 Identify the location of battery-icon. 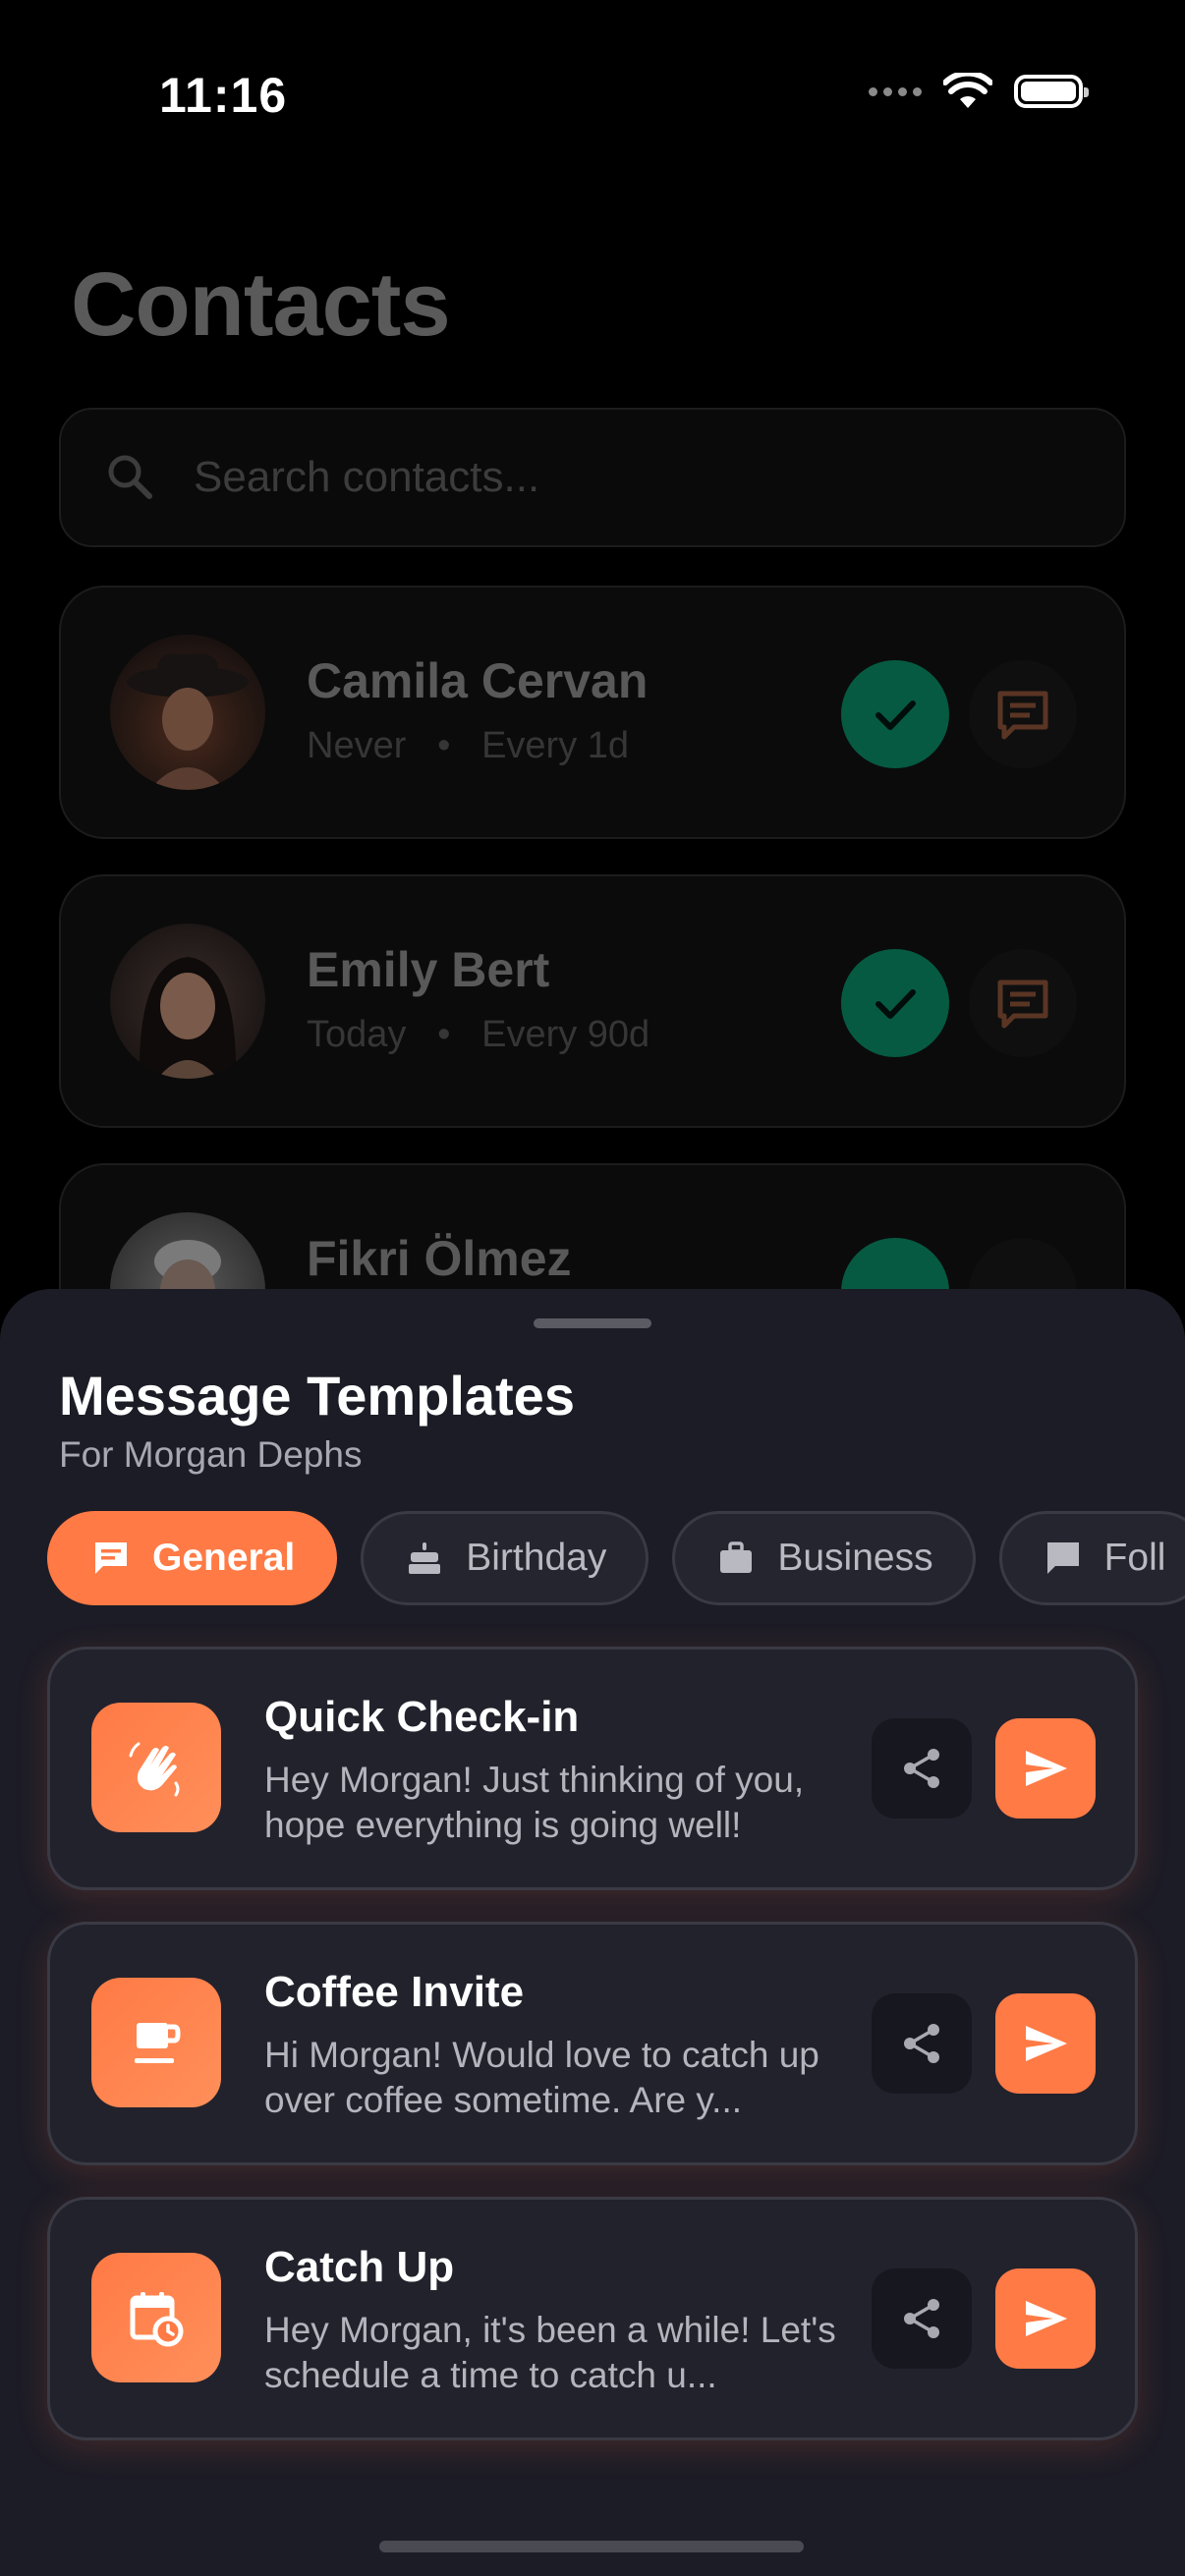
(1052, 91).